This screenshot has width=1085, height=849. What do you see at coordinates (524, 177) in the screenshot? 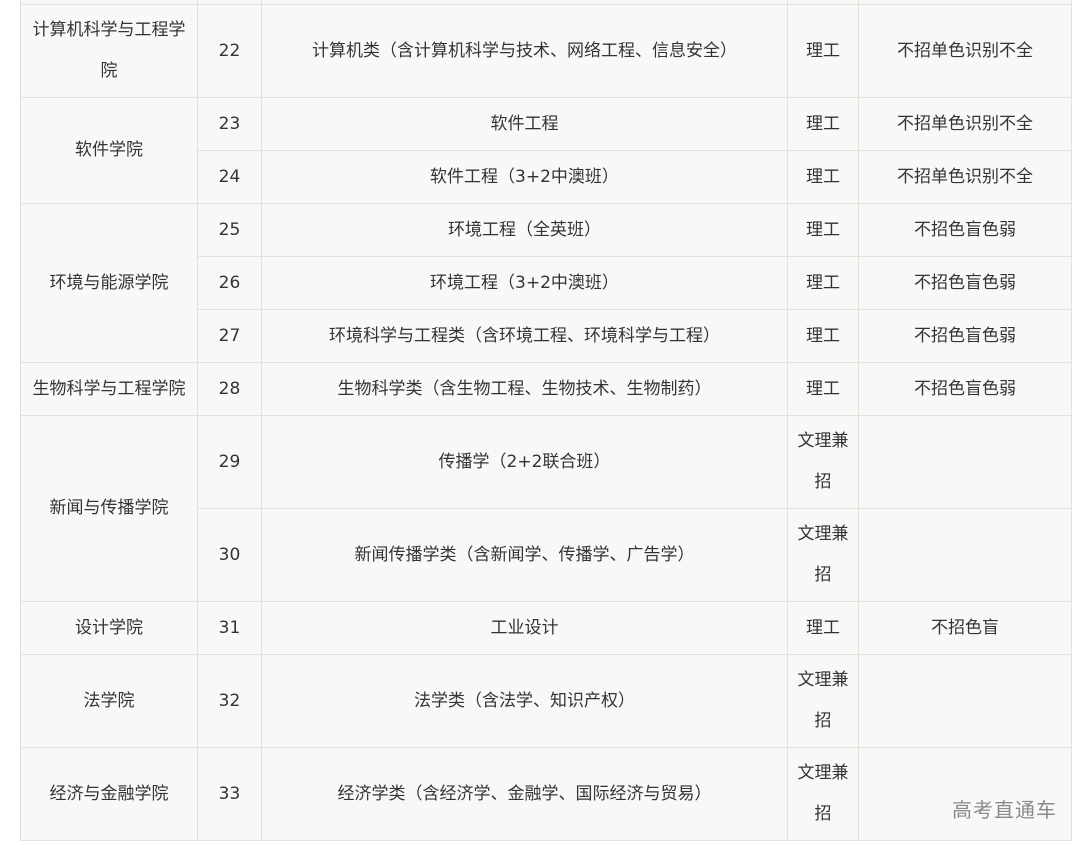
I see `major-cell: 软件工程（3+2中澳班）` at bounding box center [524, 177].